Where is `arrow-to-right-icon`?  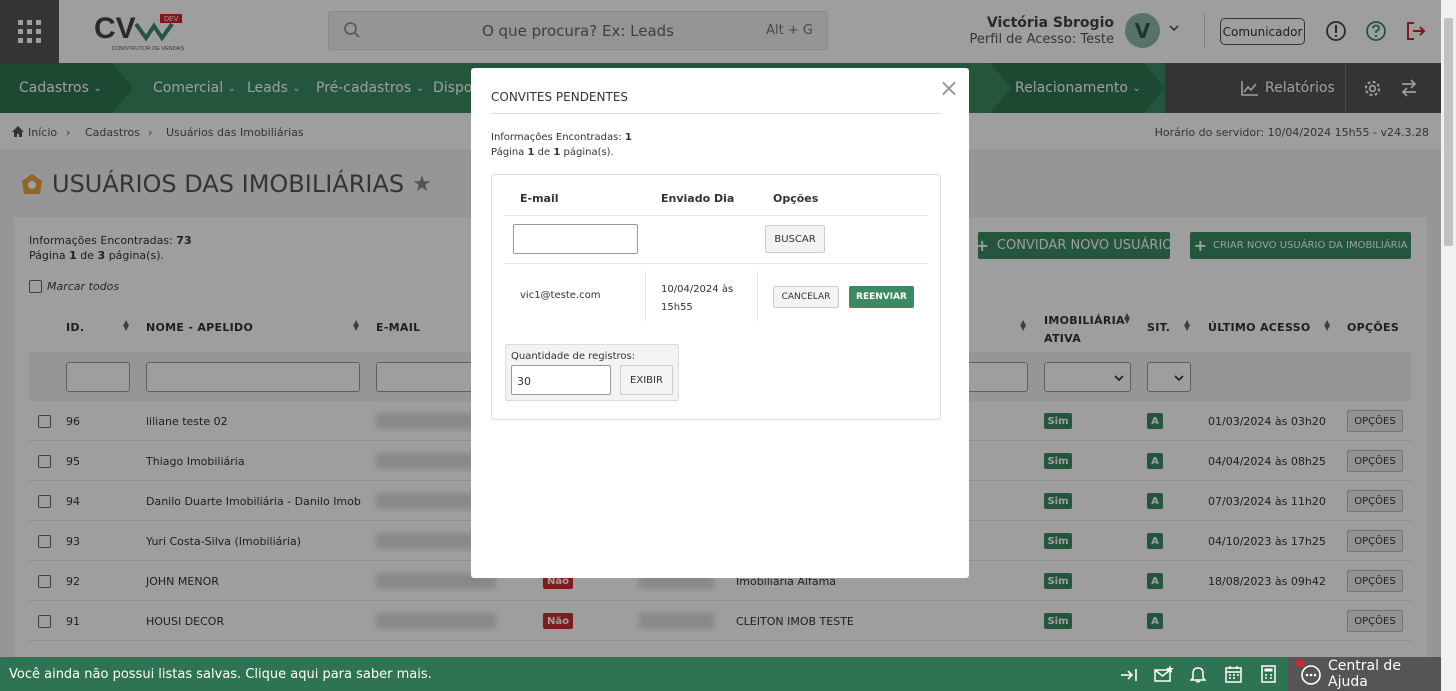
arrow-to-right-icon is located at coordinates (1129, 675).